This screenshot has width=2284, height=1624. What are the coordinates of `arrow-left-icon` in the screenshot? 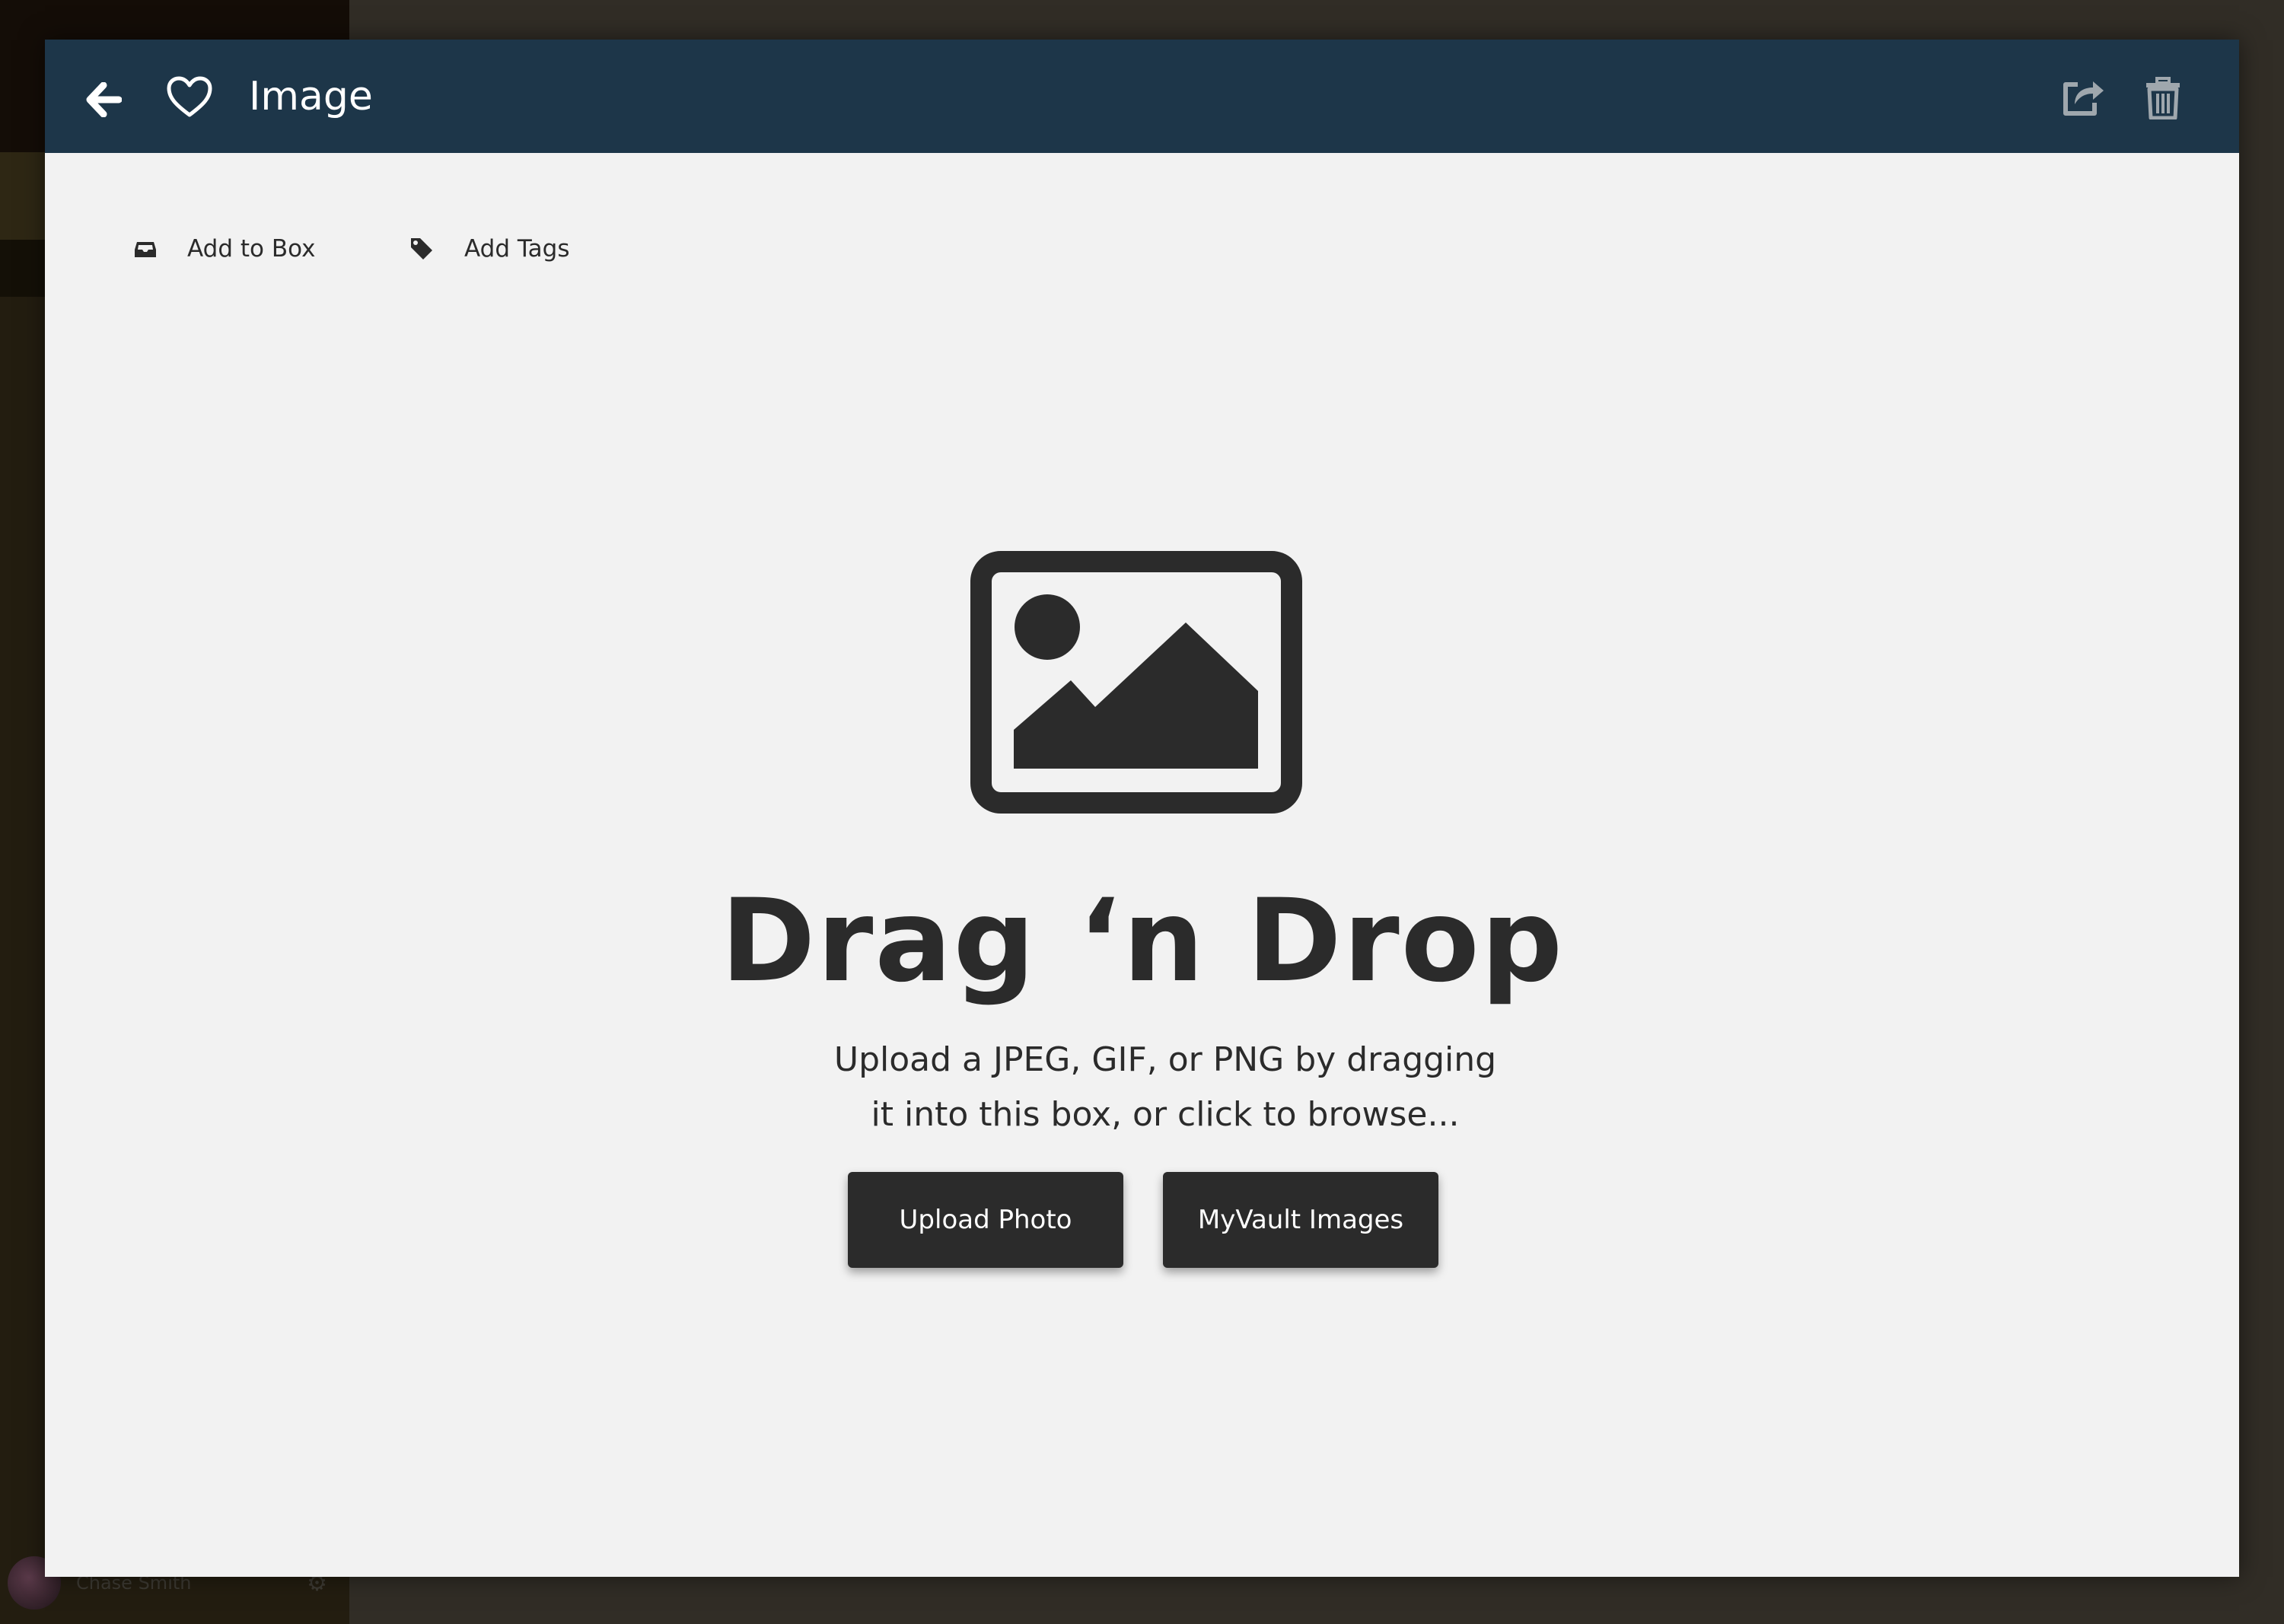 It's located at (104, 99).